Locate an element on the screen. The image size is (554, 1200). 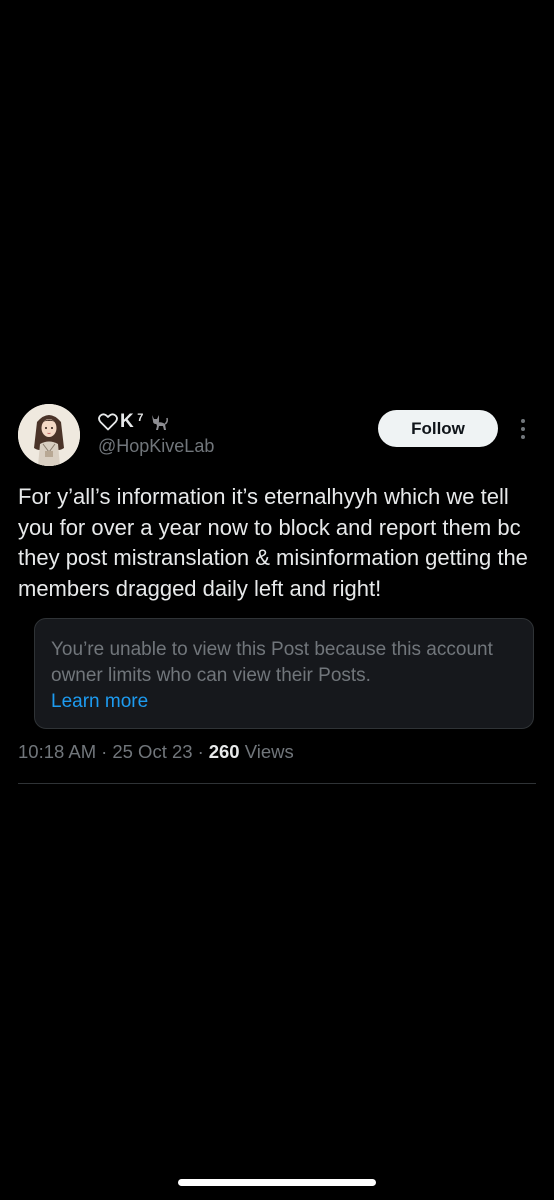
post-time: 10:18 AM is located at coordinates (57, 751).